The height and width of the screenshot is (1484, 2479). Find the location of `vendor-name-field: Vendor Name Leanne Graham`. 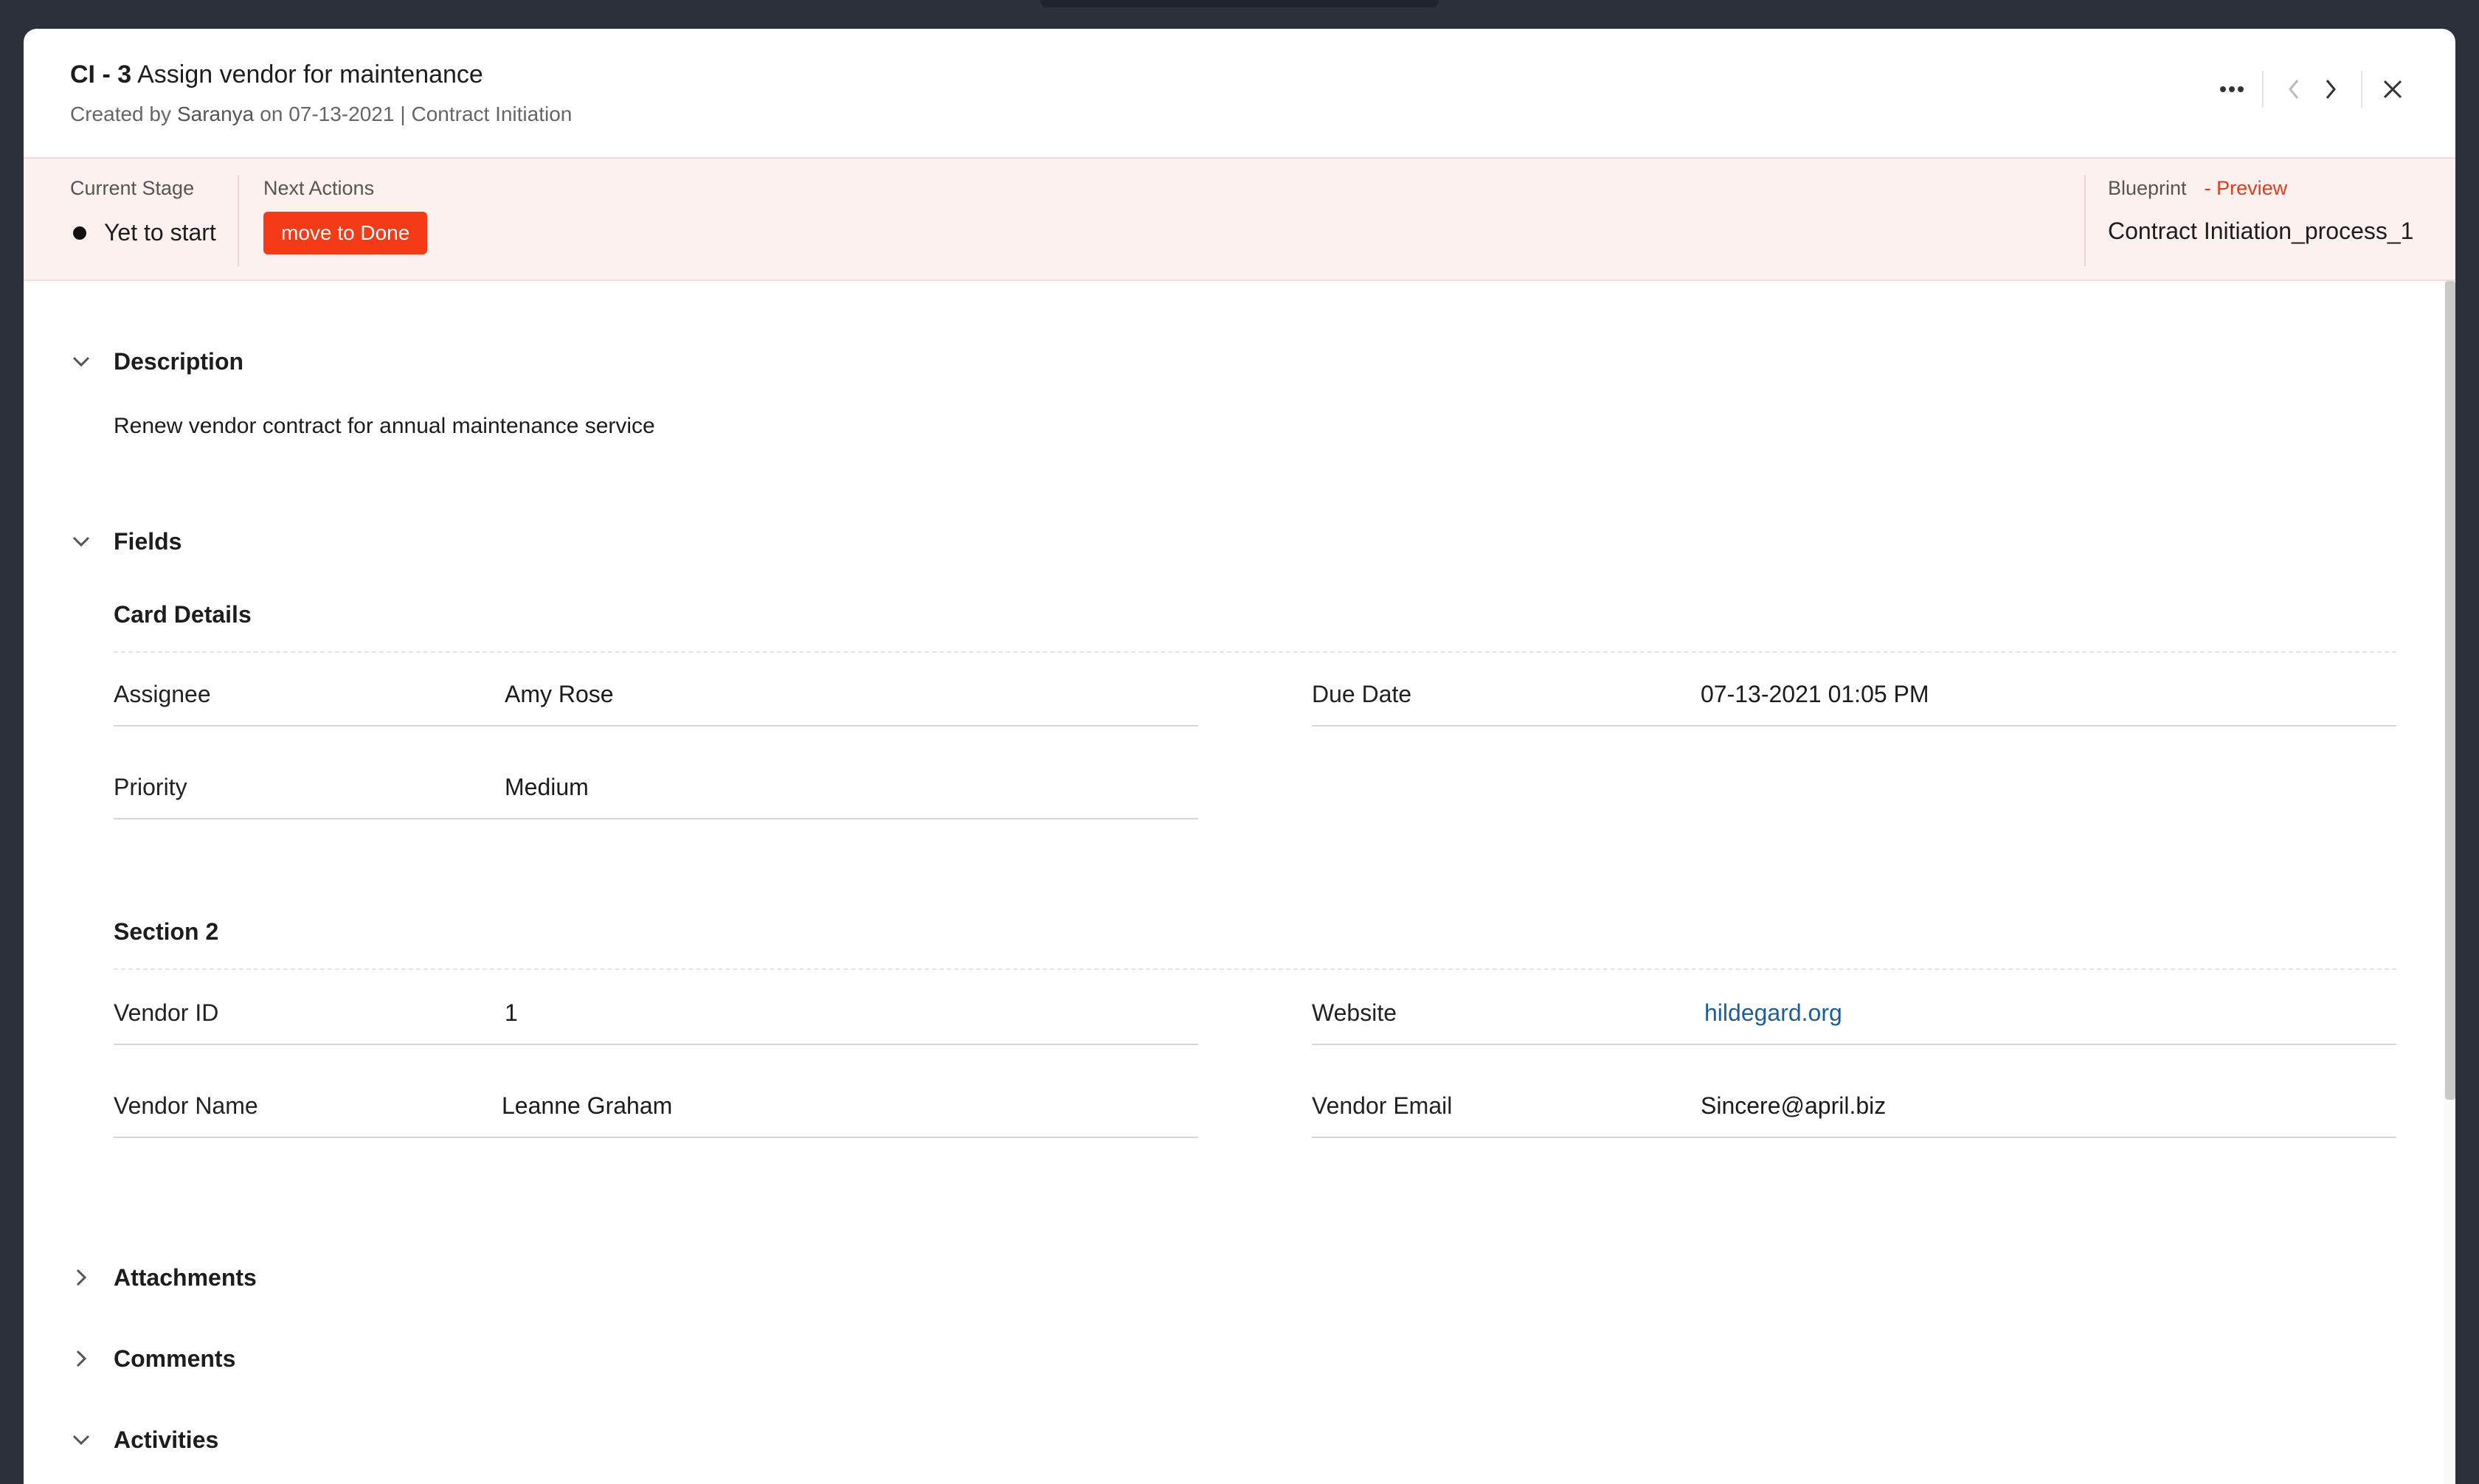

vendor-name-field: Vendor Name Leanne Graham is located at coordinates (656, 1110).